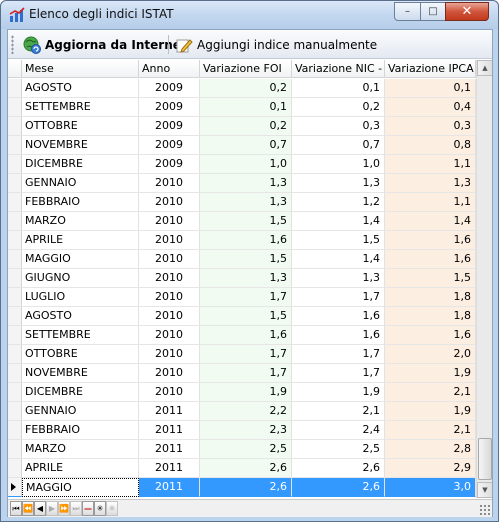 This screenshot has height=522, width=499. Describe the element at coordinates (433, 11) in the screenshot. I see `maximize-button: □` at that location.